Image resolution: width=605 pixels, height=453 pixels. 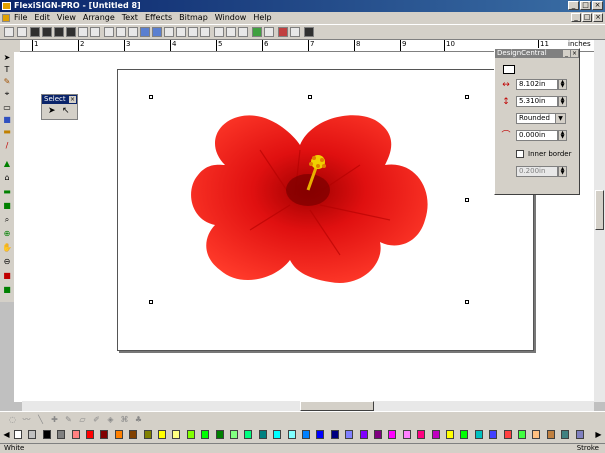 What do you see at coordinates (562, 84) in the screenshot?
I see `width-spinner: ▲ ▼` at bounding box center [562, 84].